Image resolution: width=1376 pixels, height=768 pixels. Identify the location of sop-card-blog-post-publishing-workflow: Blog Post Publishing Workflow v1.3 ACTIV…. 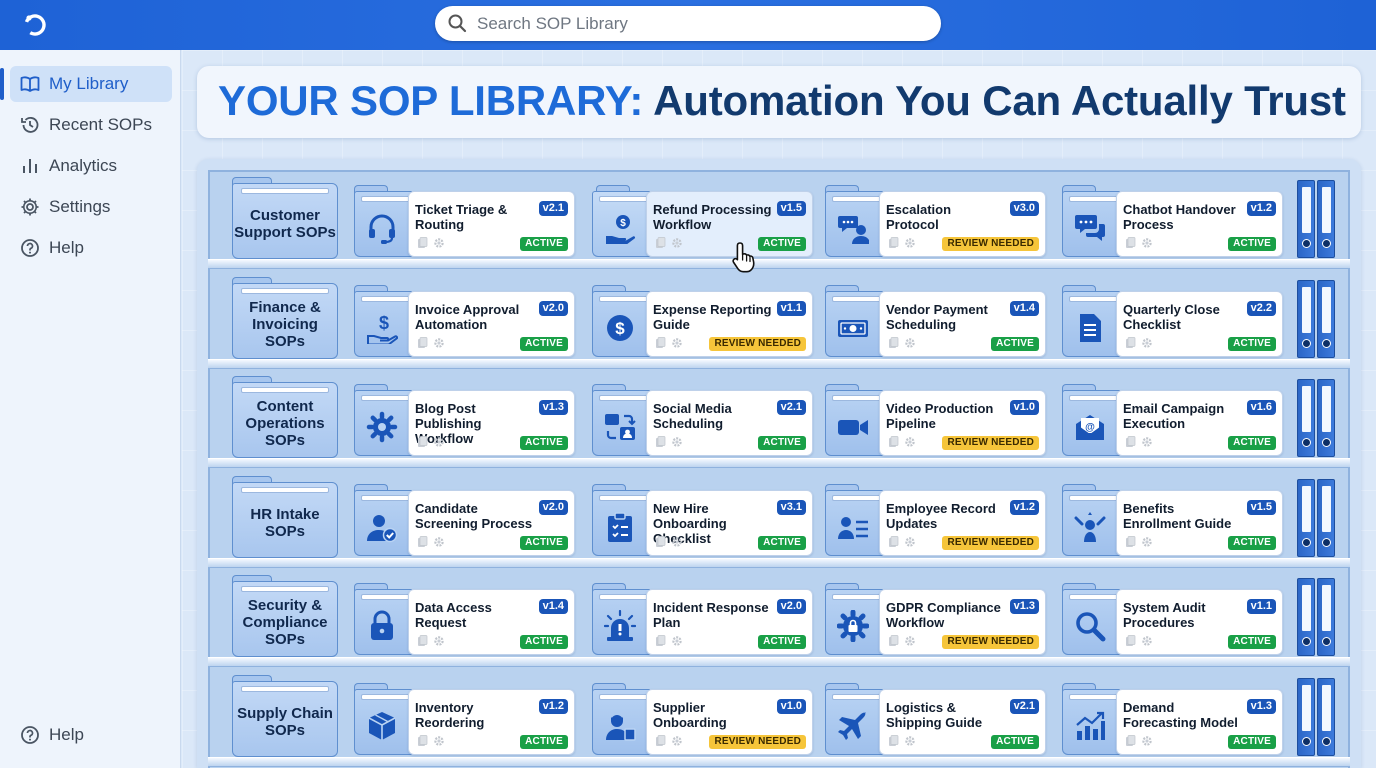
(464, 420).